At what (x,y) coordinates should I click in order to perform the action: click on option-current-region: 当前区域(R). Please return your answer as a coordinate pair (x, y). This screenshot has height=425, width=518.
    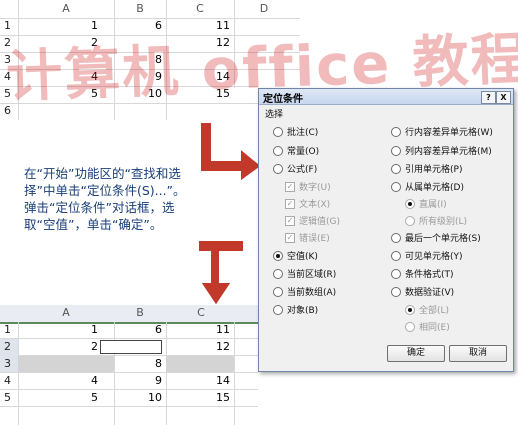
    Looking at the image, I should click on (304, 275).